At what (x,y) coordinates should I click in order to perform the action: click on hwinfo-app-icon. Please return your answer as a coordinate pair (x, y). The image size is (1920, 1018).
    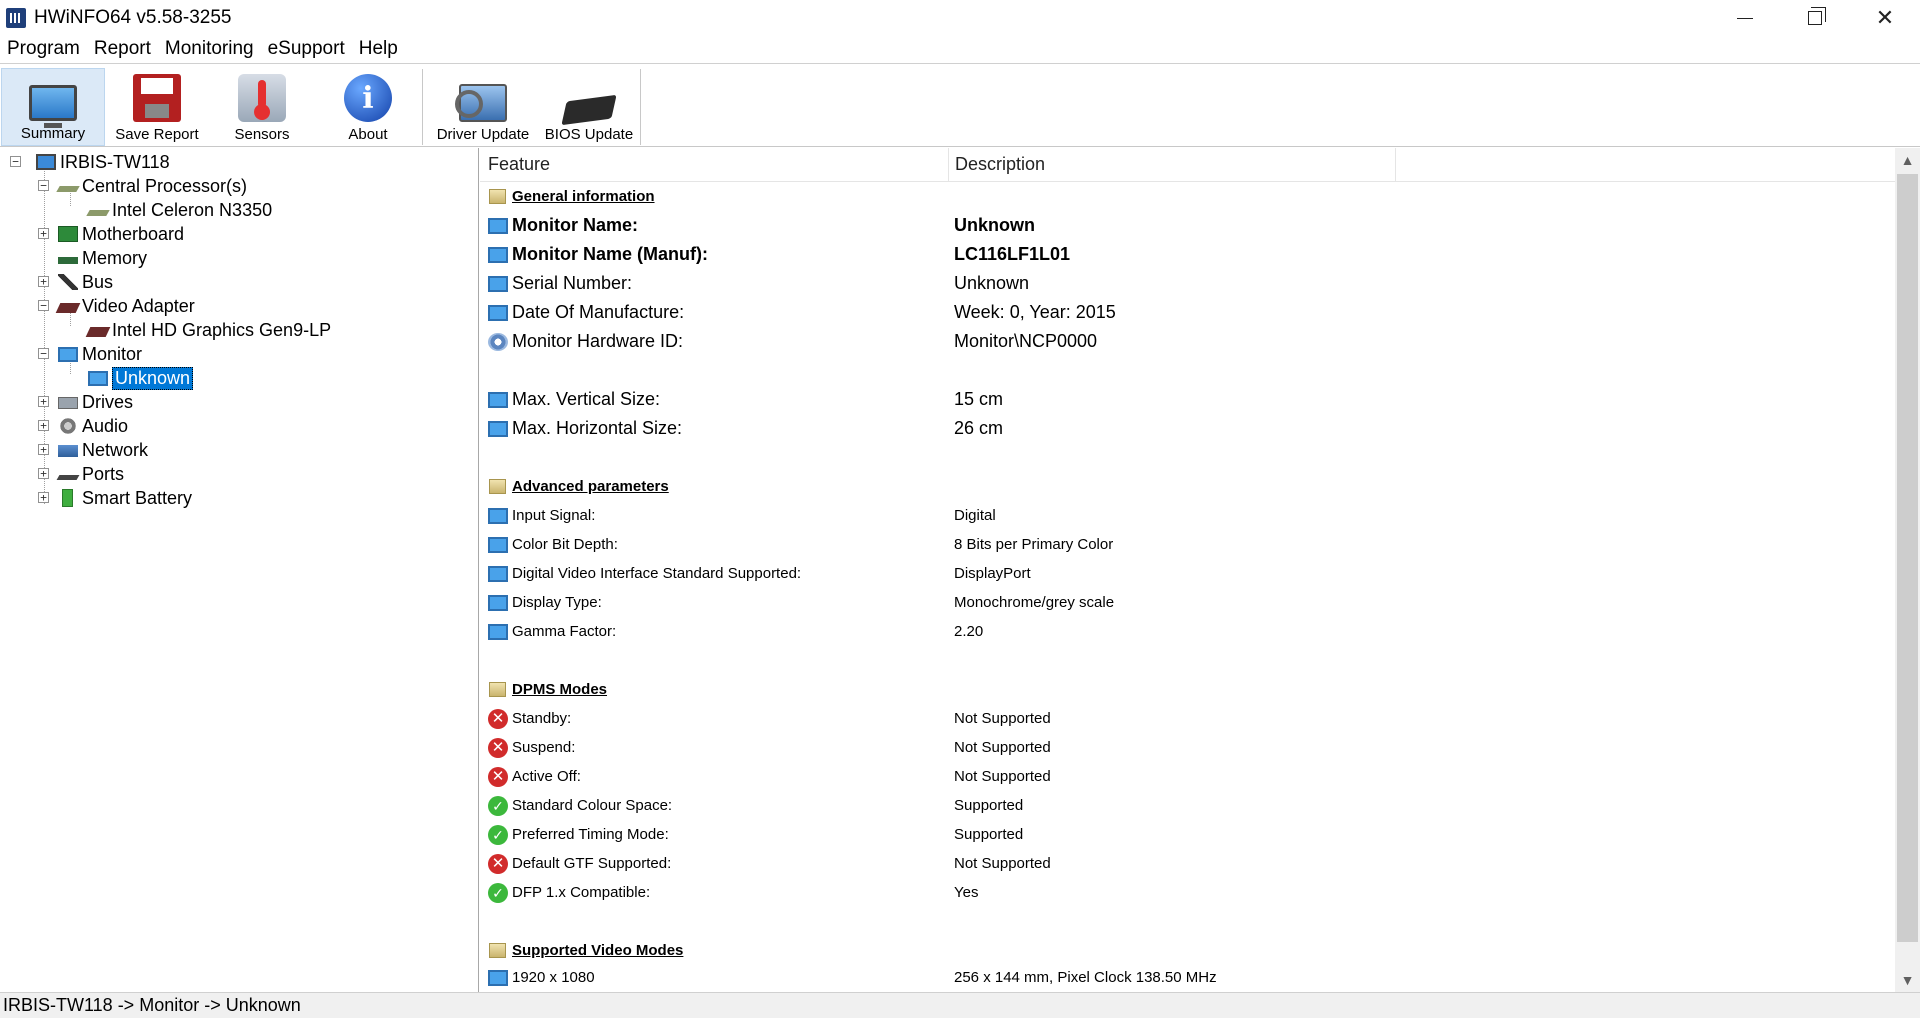
    Looking at the image, I should click on (16, 18).